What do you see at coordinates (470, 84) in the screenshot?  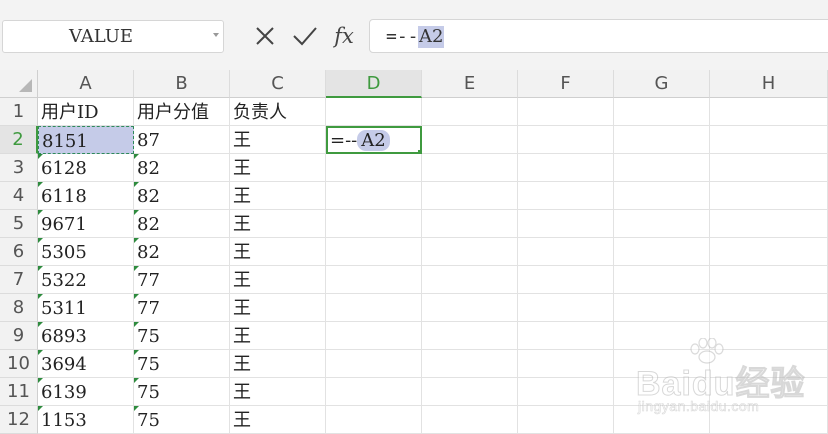 I see `column-header-e: E` at bounding box center [470, 84].